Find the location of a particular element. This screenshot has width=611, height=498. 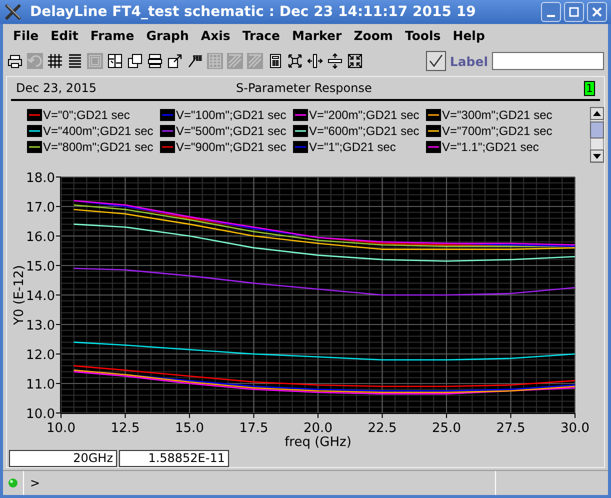

y-tick-label: 15.0 is located at coordinates (40, 267).